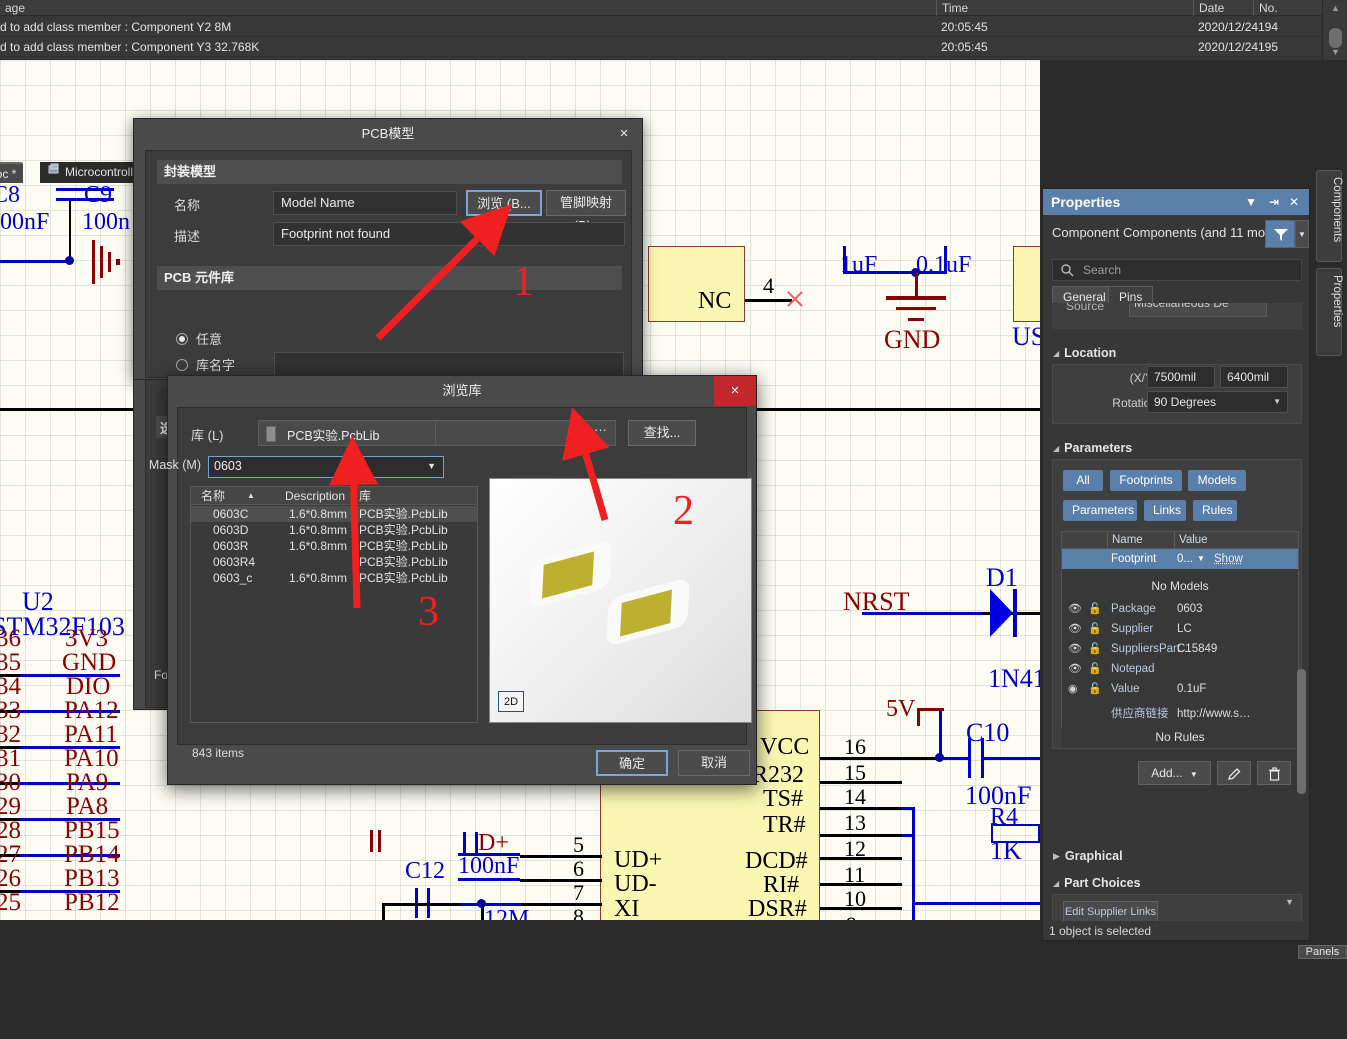 Image resolution: width=1347 pixels, height=1039 pixels. What do you see at coordinates (1146, 480) in the screenshot?
I see `filter-pill-footprints: Footprints` at bounding box center [1146, 480].